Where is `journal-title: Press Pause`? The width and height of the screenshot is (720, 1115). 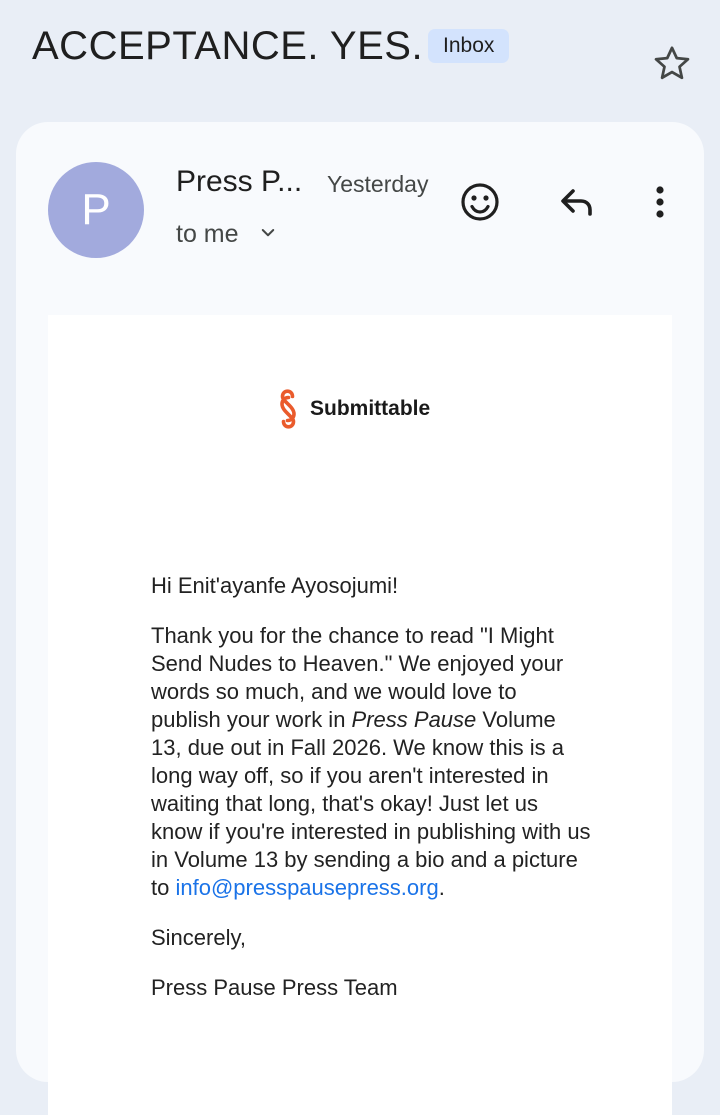
journal-title: Press Pause is located at coordinates (414, 719).